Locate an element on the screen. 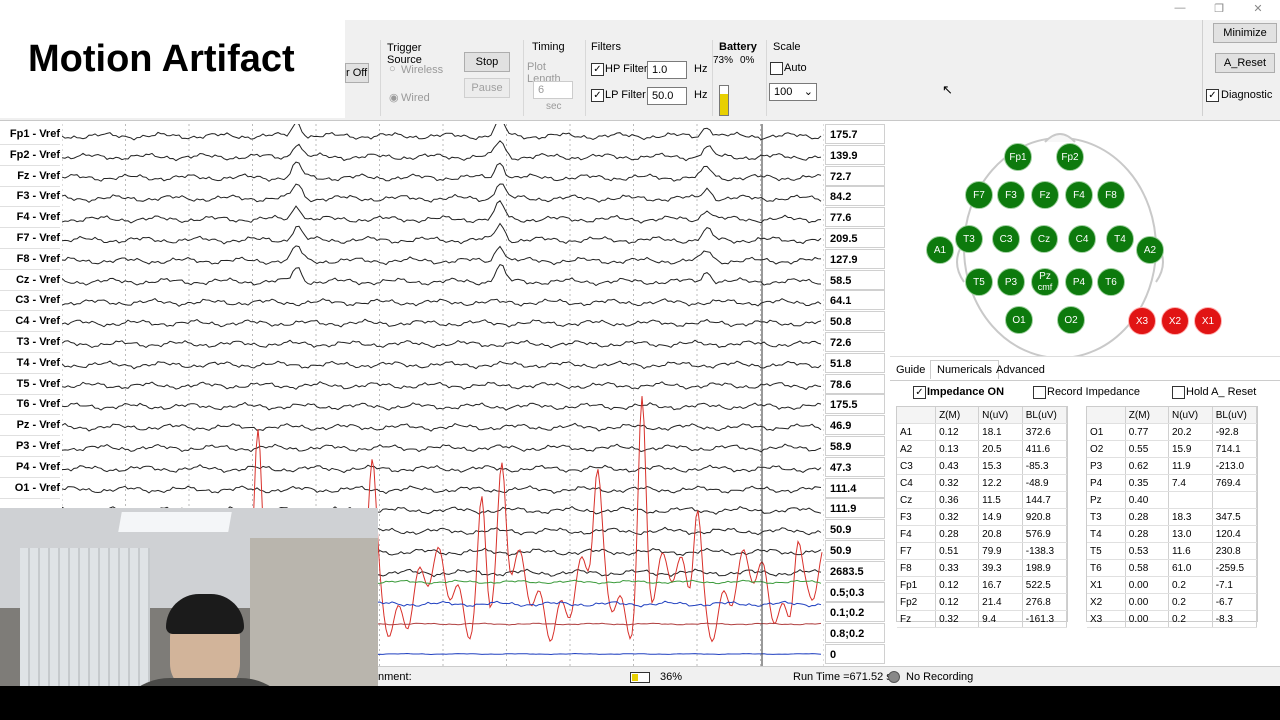 The image size is (1280, 720). window-close-icon: ✕ is located at coordinates (1258, 10).